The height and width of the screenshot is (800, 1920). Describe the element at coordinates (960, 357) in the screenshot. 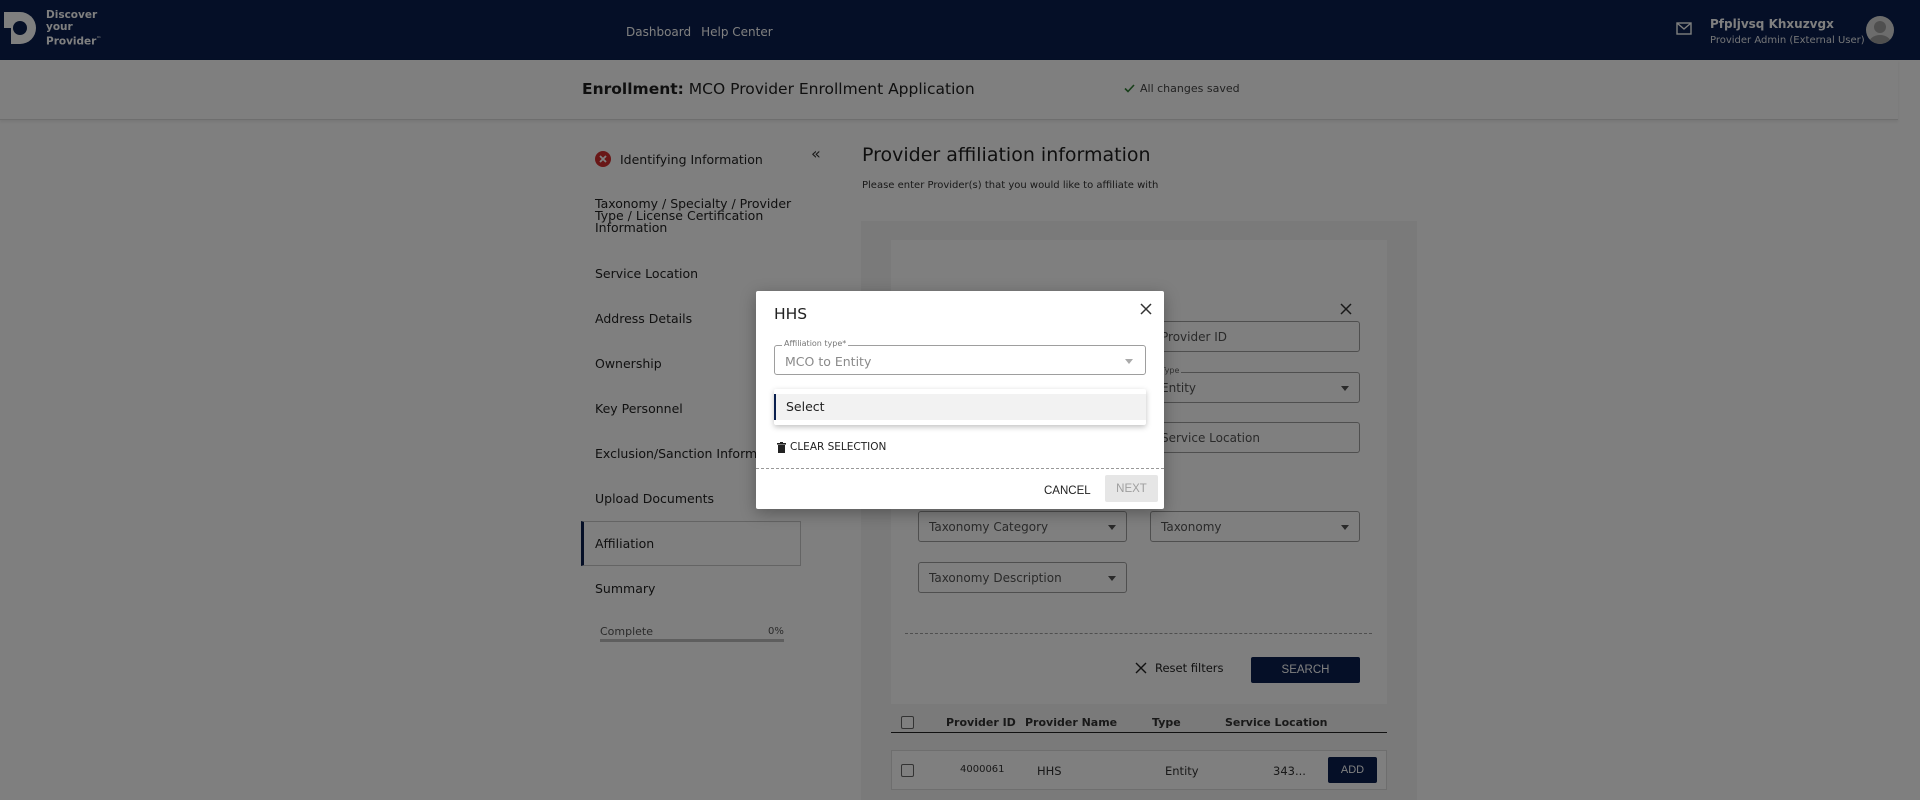

I see `affiliation-type-select: Affiliation type* MCO to Entity` at that location.